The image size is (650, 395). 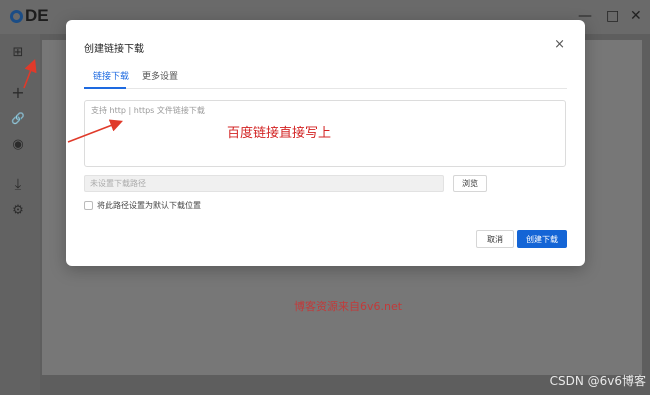 I want to click on link-icon: 🔗, so click(x=18, y=118).